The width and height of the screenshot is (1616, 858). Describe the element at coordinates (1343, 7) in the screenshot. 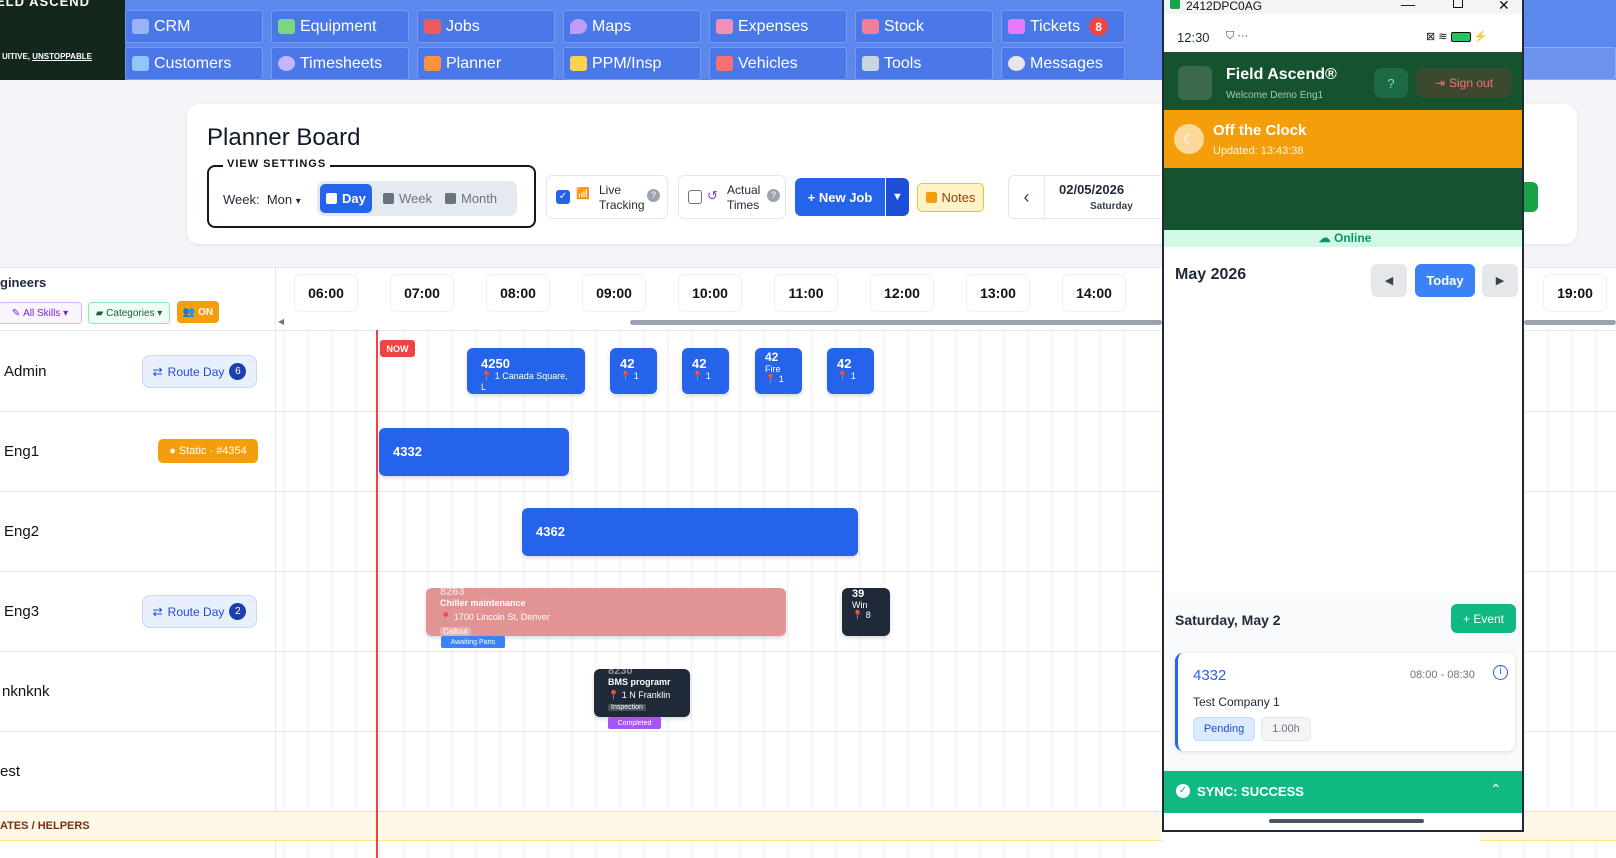

I see `window-titlebar: 2412DPC0AG — ✕` at that location.